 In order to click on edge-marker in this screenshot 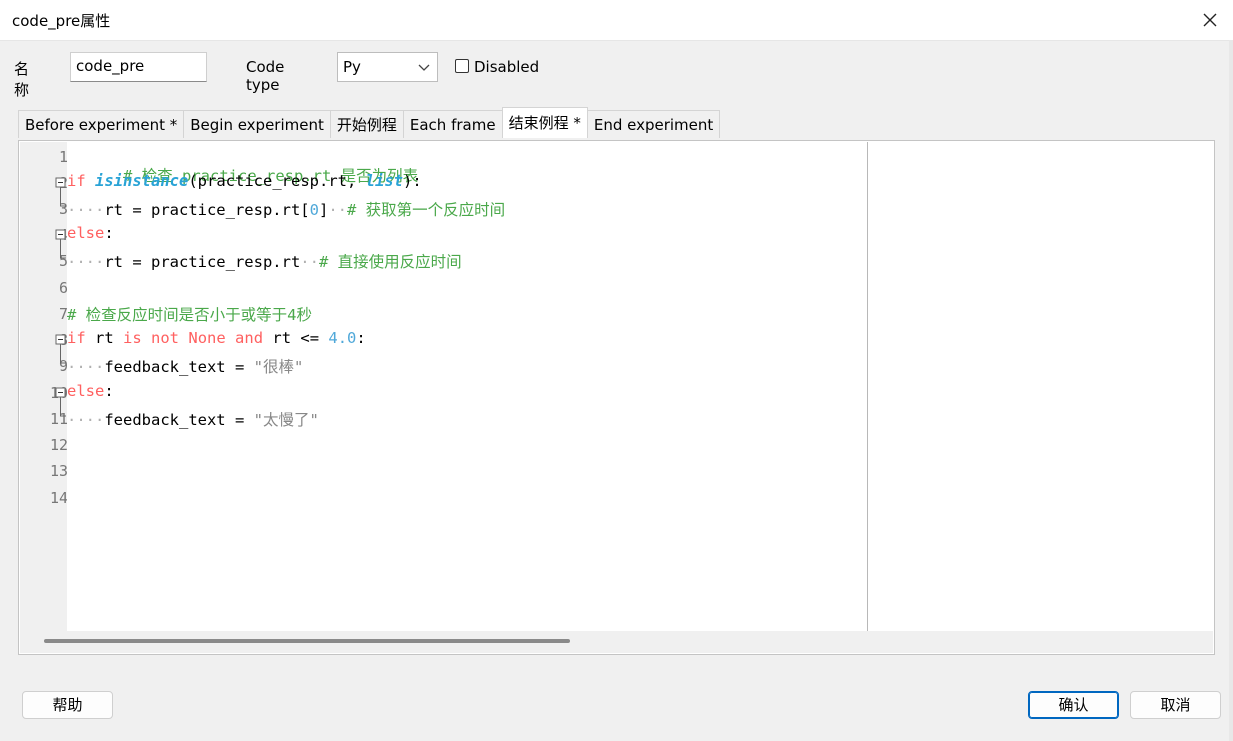, I will do `click(867, 386)`.